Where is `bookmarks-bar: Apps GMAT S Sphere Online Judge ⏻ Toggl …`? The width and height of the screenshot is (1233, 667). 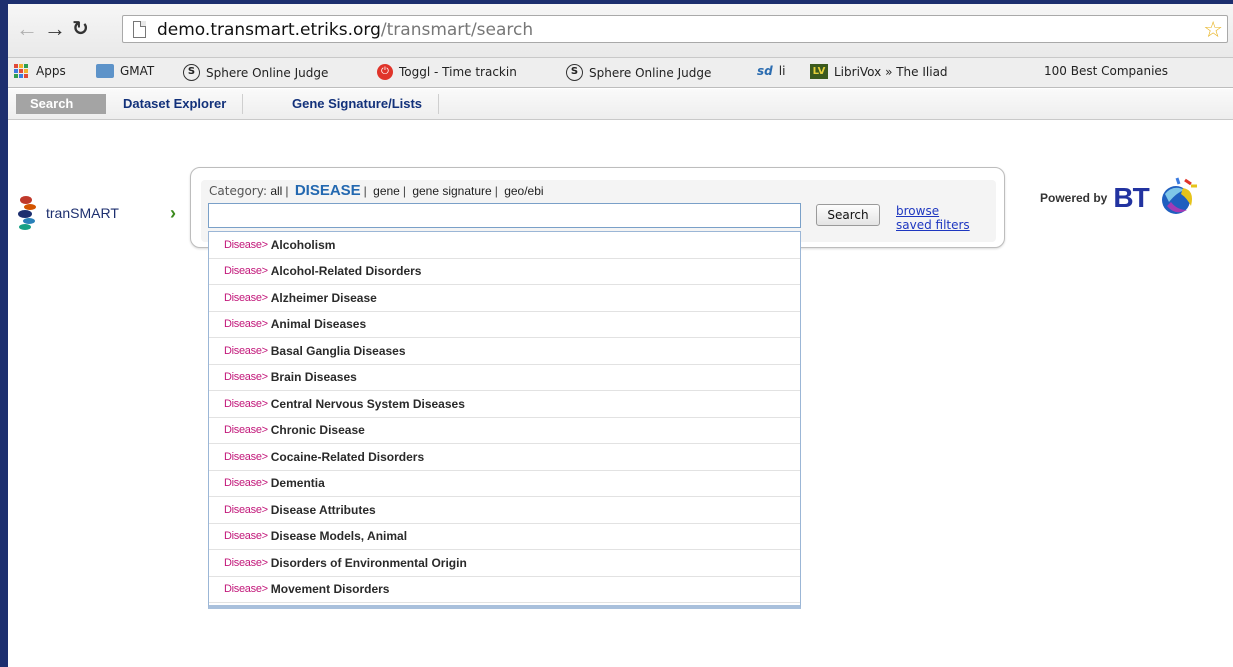 bookmarks-bar: Apps GMAT S Sphere Online Judge ⏻ Toggl … is located at coordinates (620, 73).